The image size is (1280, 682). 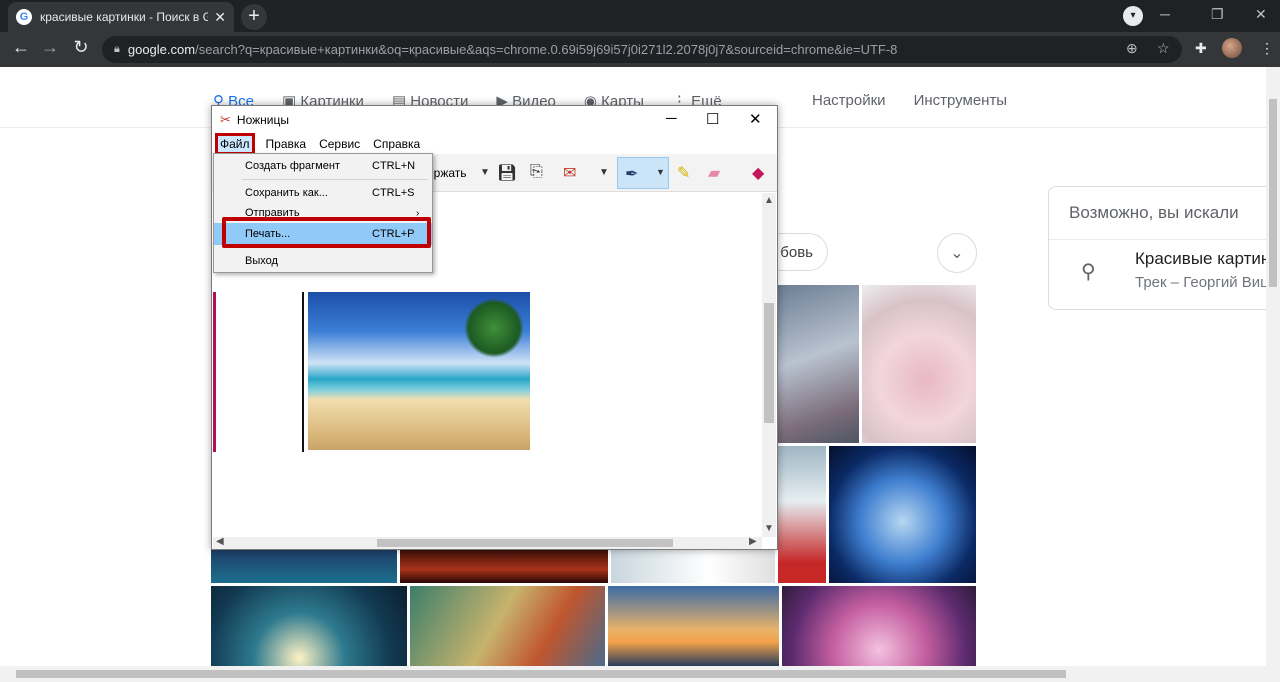 What do you see at coordinates (1273, 366) in the screenshot?
I see `page-vertical-scrollbar` at bounding box center [1273, 366].